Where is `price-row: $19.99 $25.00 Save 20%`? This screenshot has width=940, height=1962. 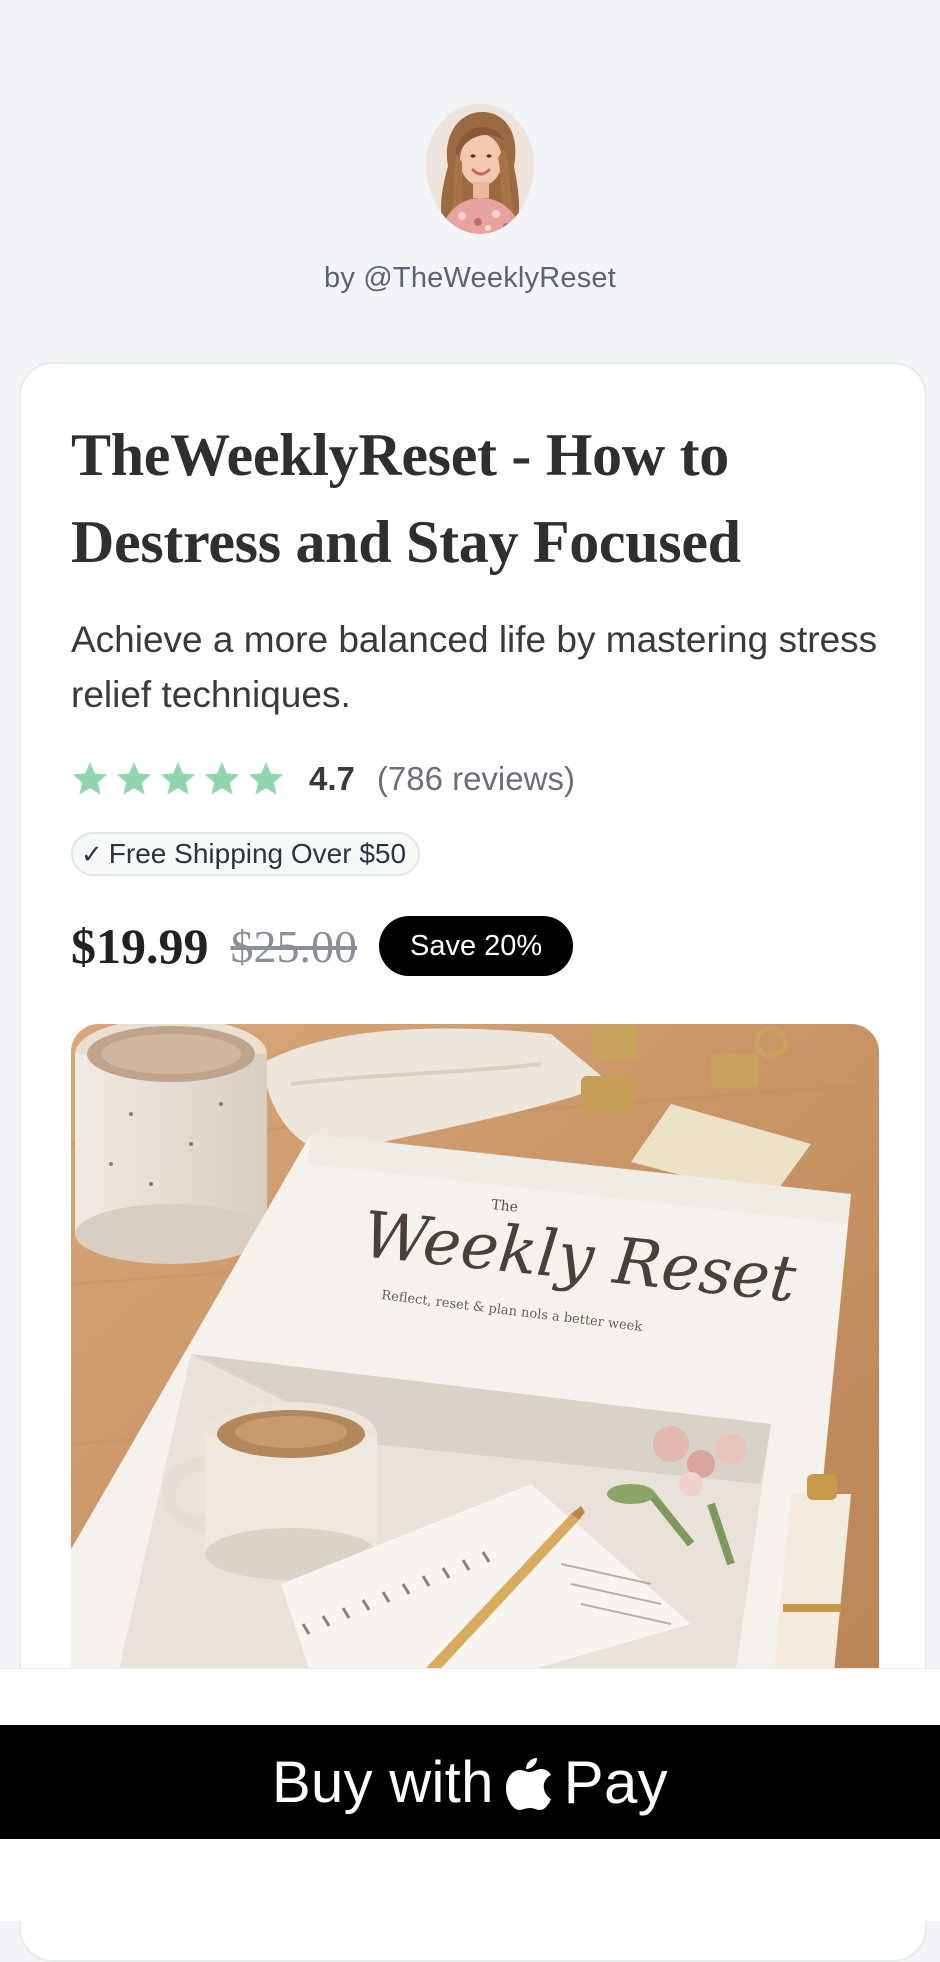
price-row: $19.99 $25.00 Save 20% is located at coordinates (322, 946).